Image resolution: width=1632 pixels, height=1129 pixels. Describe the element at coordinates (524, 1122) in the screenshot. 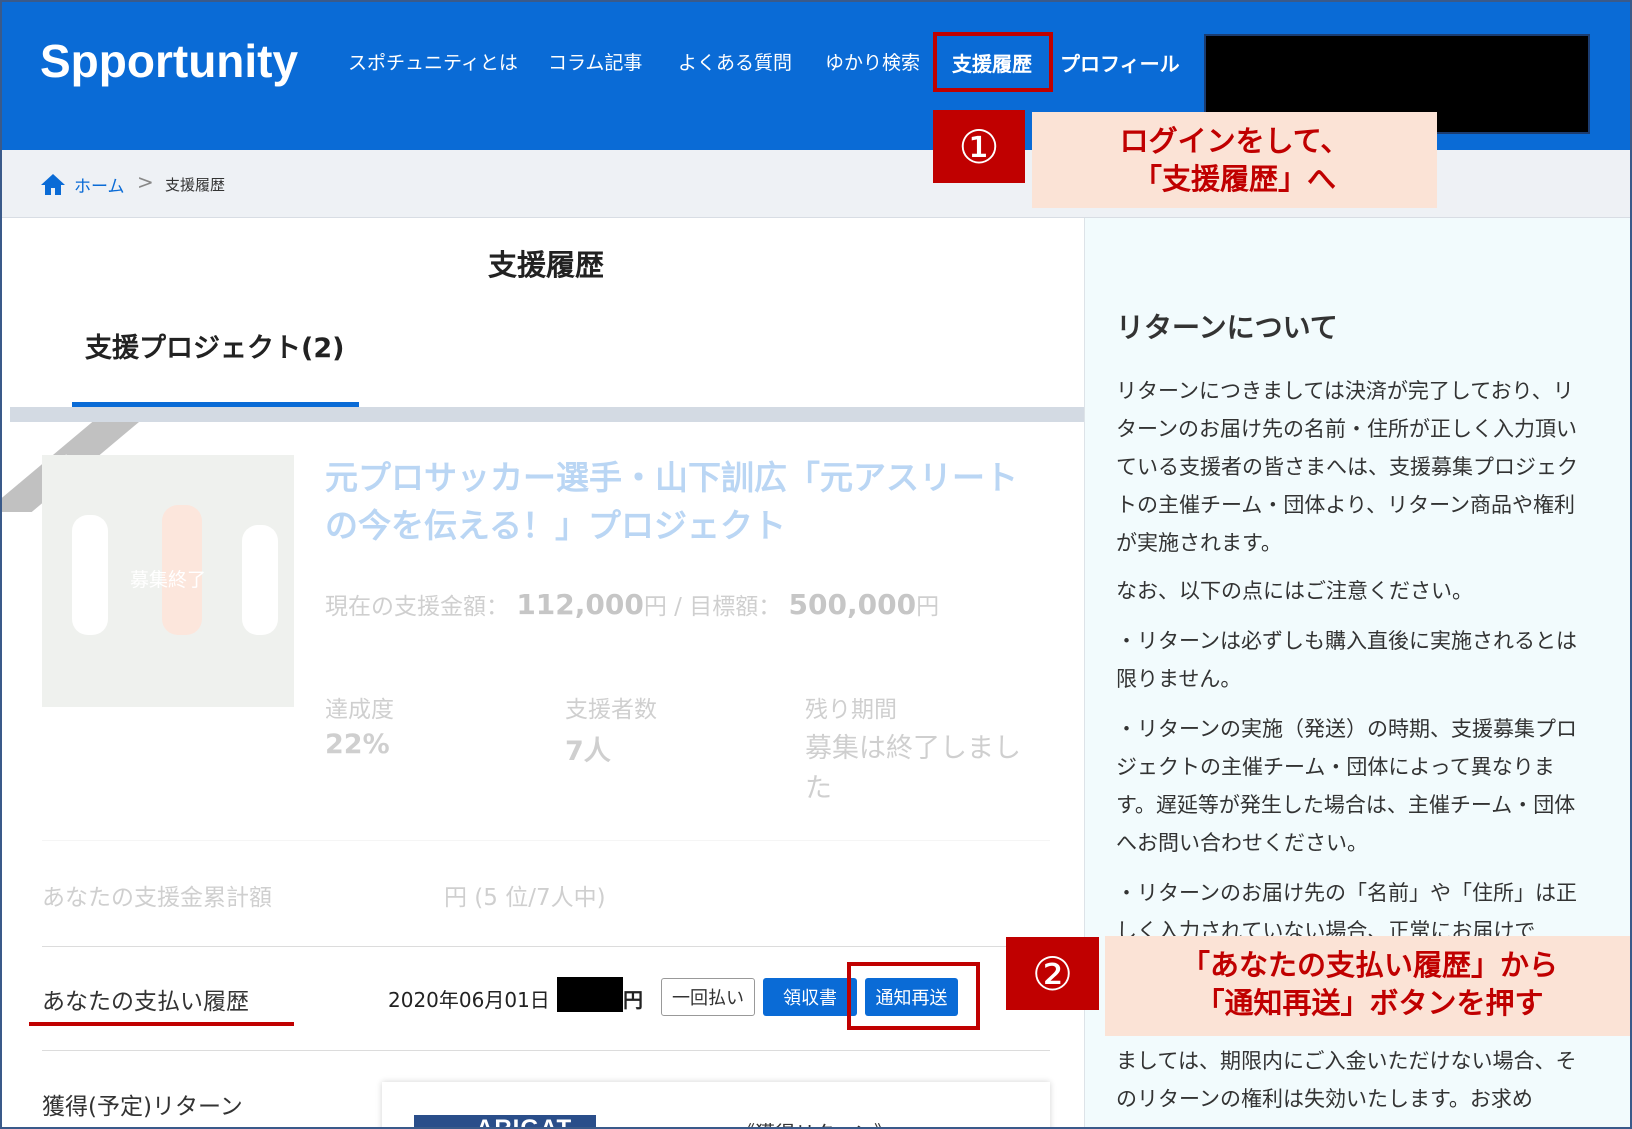

I see `reward-thumbnail-text: ARIGAT` at that location.